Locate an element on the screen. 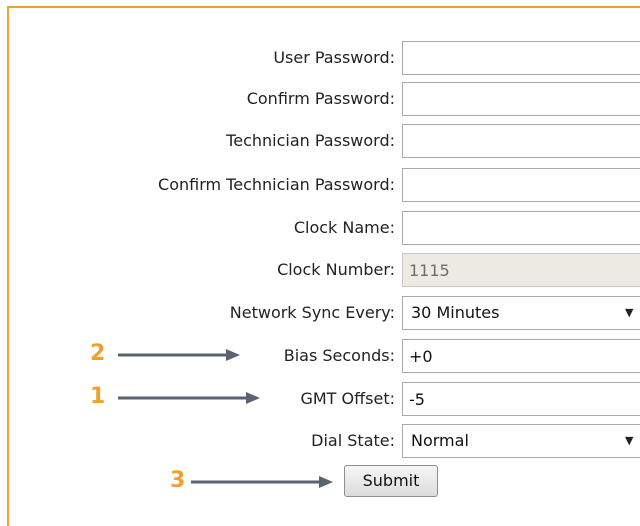 The width and height of the screenshot is (640, 526). technician-password-row: Technician Password: is located at coordinates (320, 141).